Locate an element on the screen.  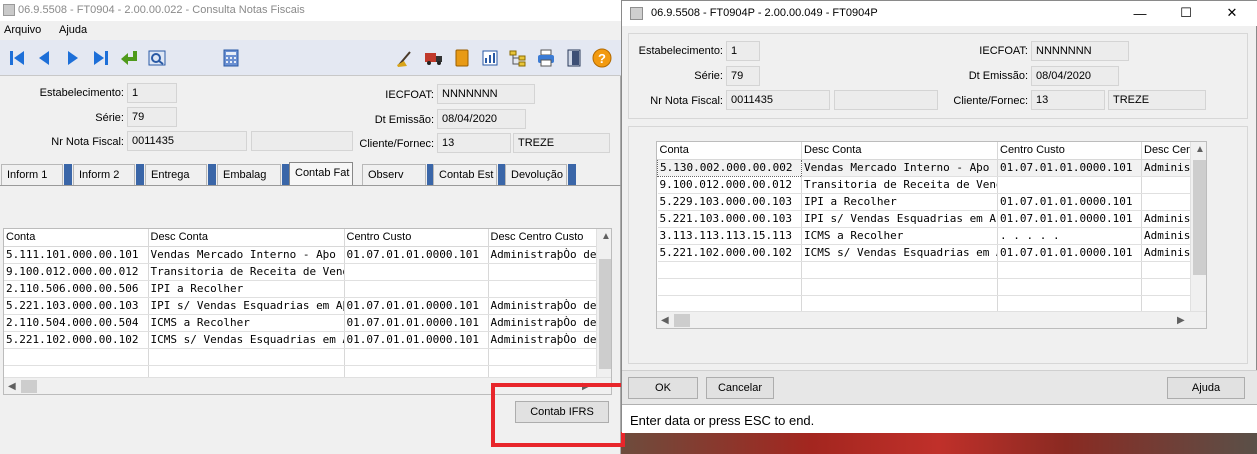
exit-door-icon is located at coordinates (574, 58).